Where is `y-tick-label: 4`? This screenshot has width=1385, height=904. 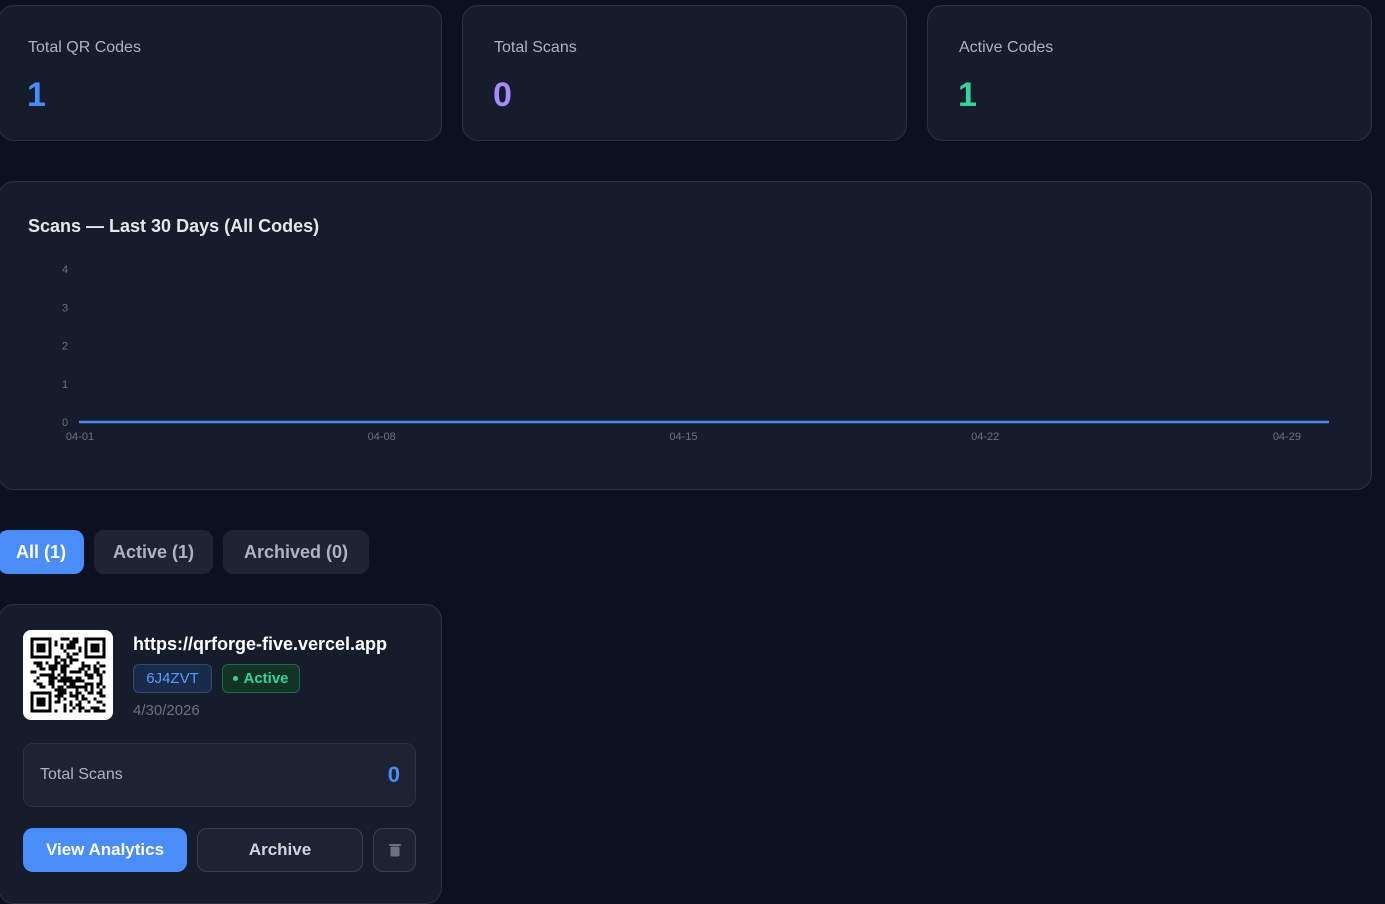
y-tick-label: 4 is located at coordinates (65, 270).